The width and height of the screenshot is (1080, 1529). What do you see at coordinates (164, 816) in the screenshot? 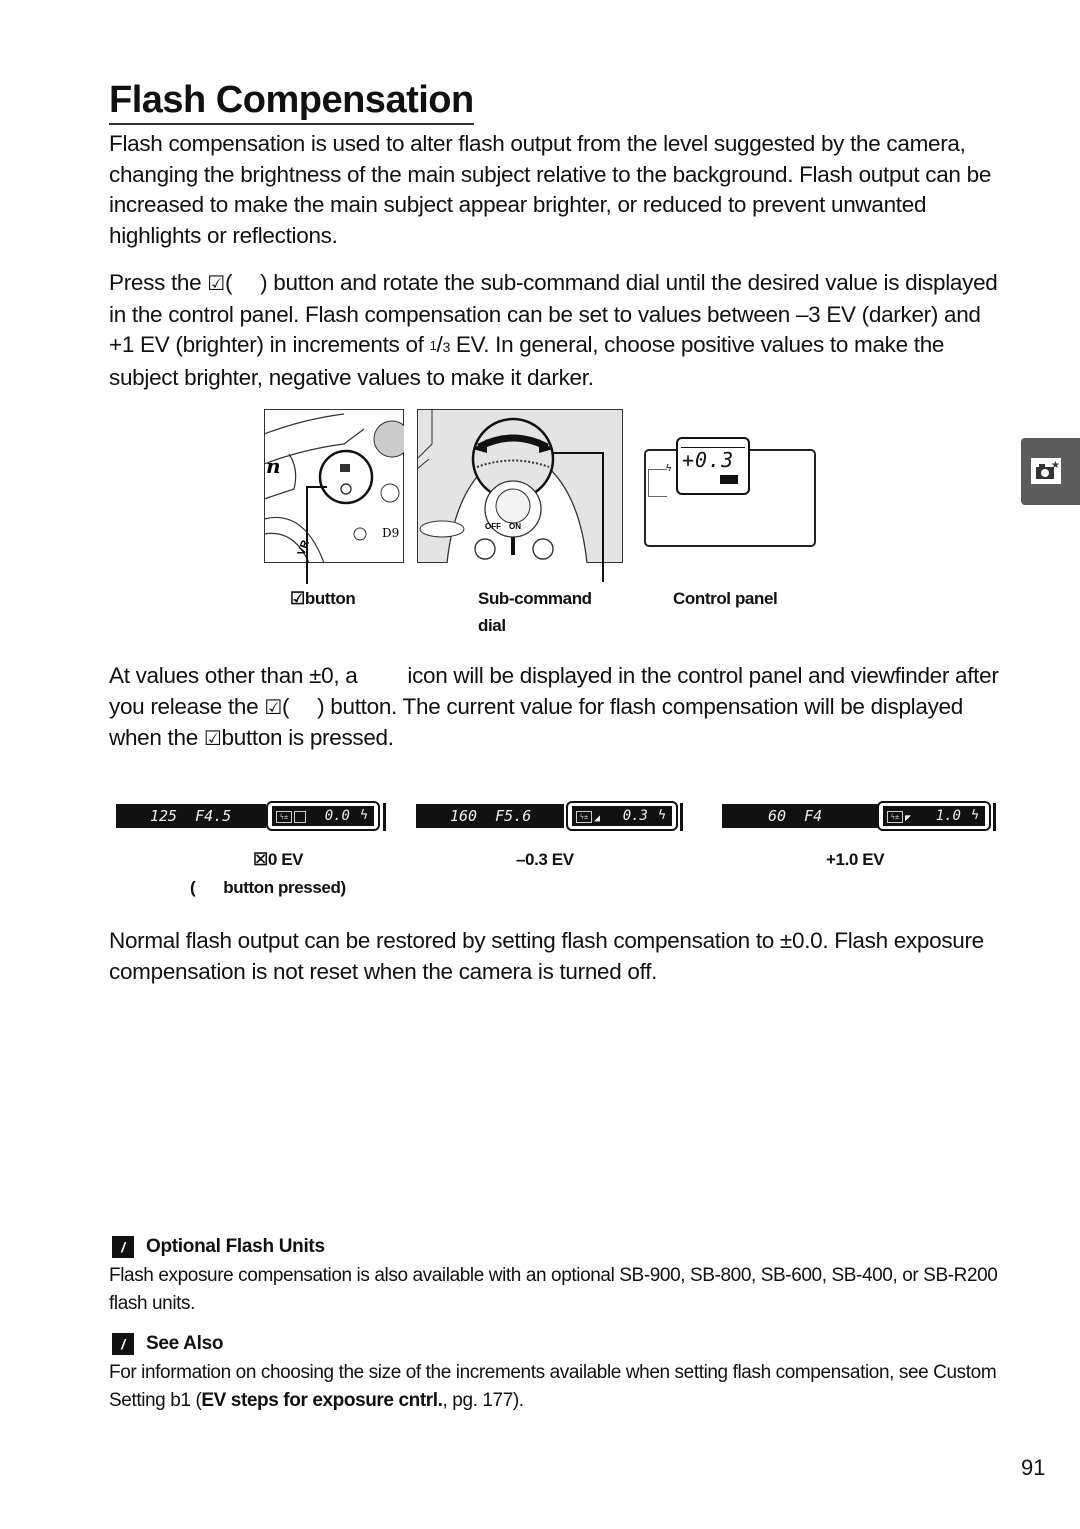
I see `shutter-speed: 125` at bounding box center [164, 816].